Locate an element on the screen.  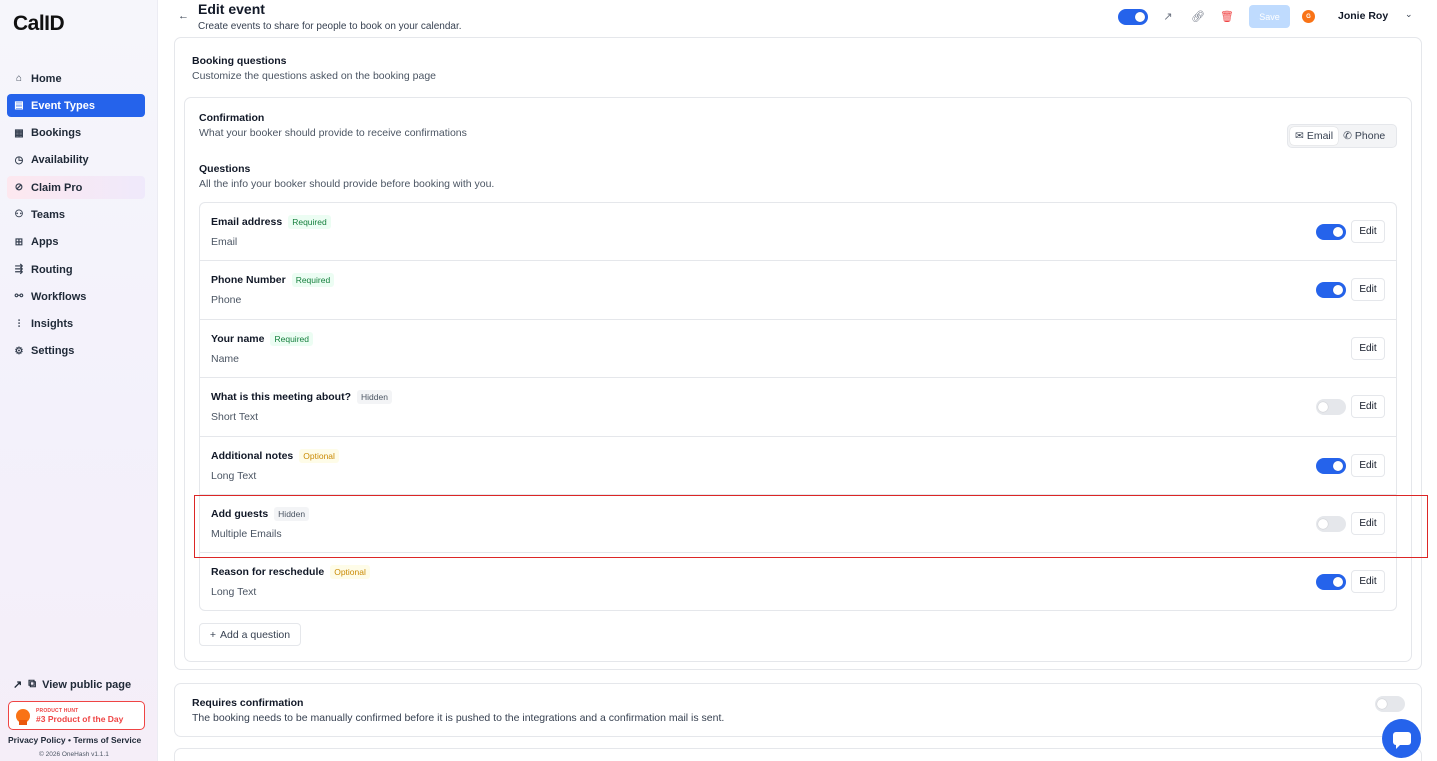
chevron-down-icon: ⌄ is located at coordinates (1409, 14).